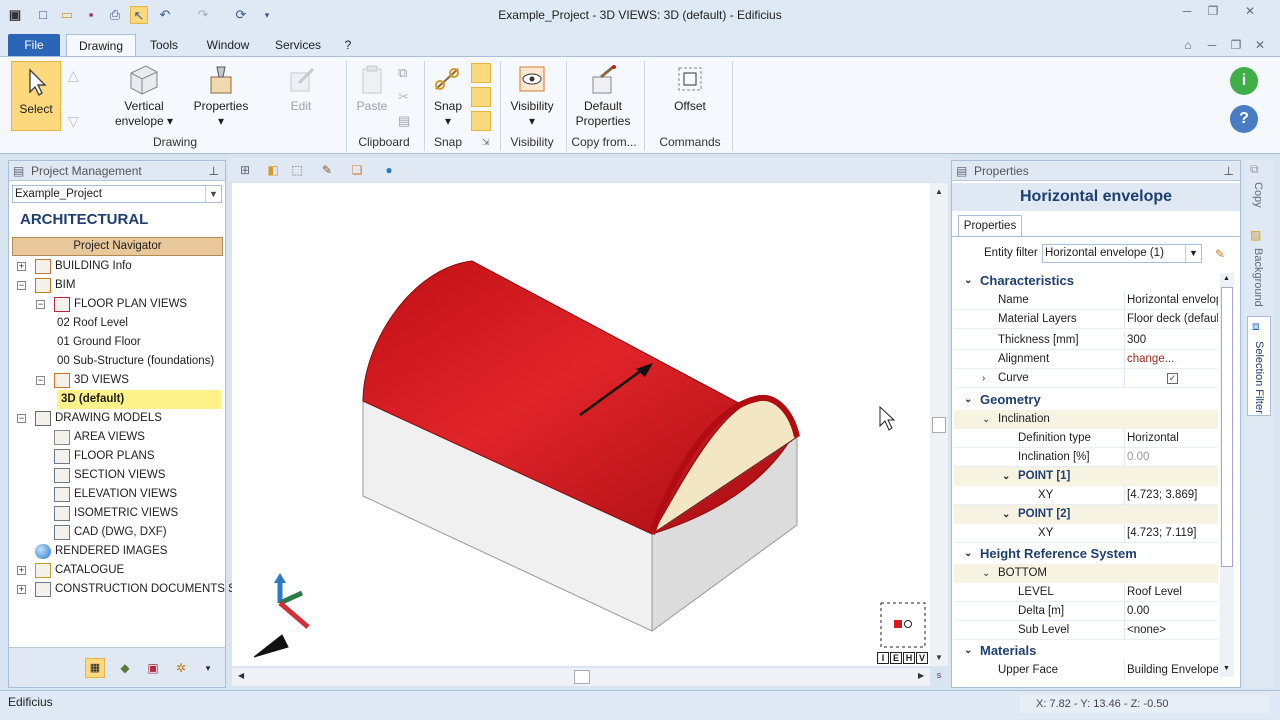  What do you see at coordinates (1086, 495) in the screenshot?
I see `prop-xy-1: XY [4.723; 3.869]` at bounding box center [1086, 495].